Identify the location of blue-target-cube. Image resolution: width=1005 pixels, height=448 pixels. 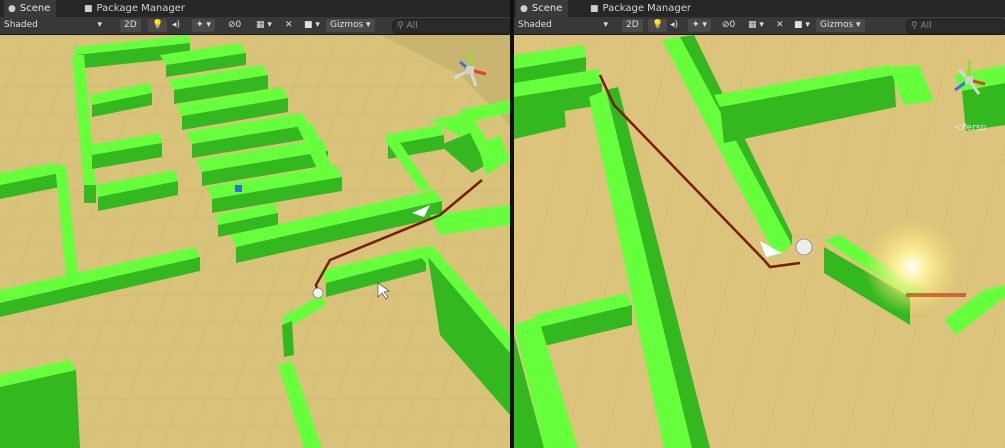
(238, 188).